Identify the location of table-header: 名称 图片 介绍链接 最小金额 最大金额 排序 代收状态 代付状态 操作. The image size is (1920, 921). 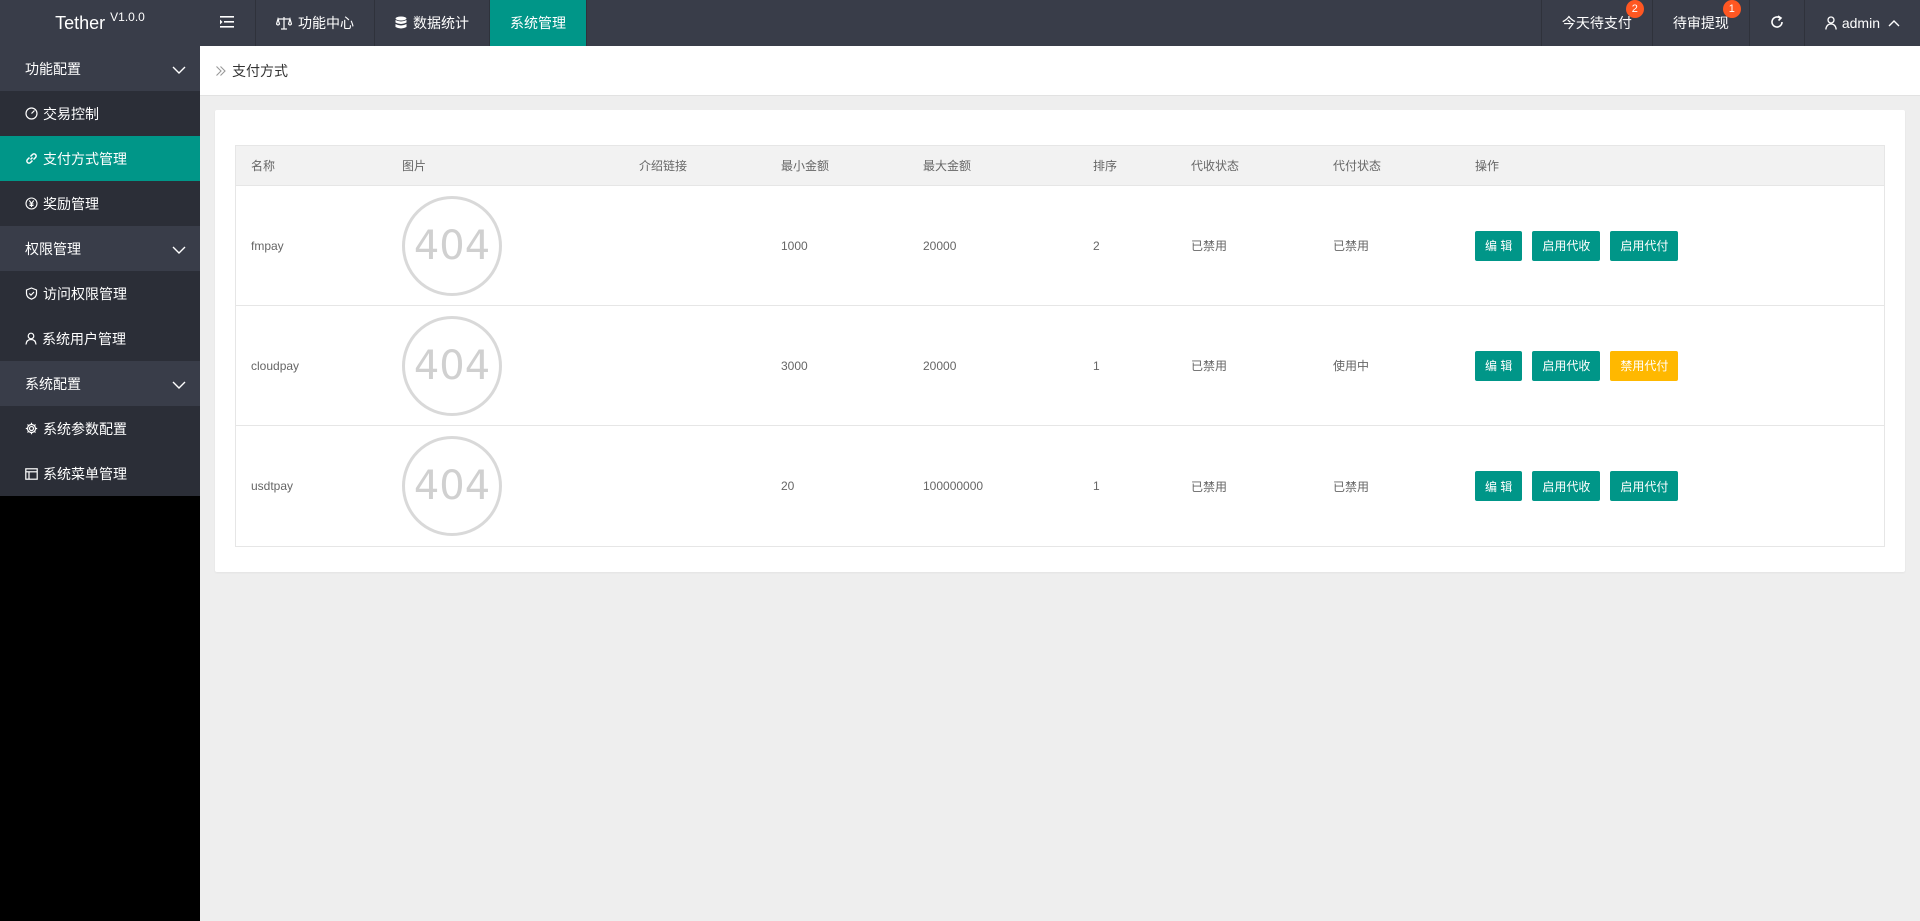
(1060, 166).